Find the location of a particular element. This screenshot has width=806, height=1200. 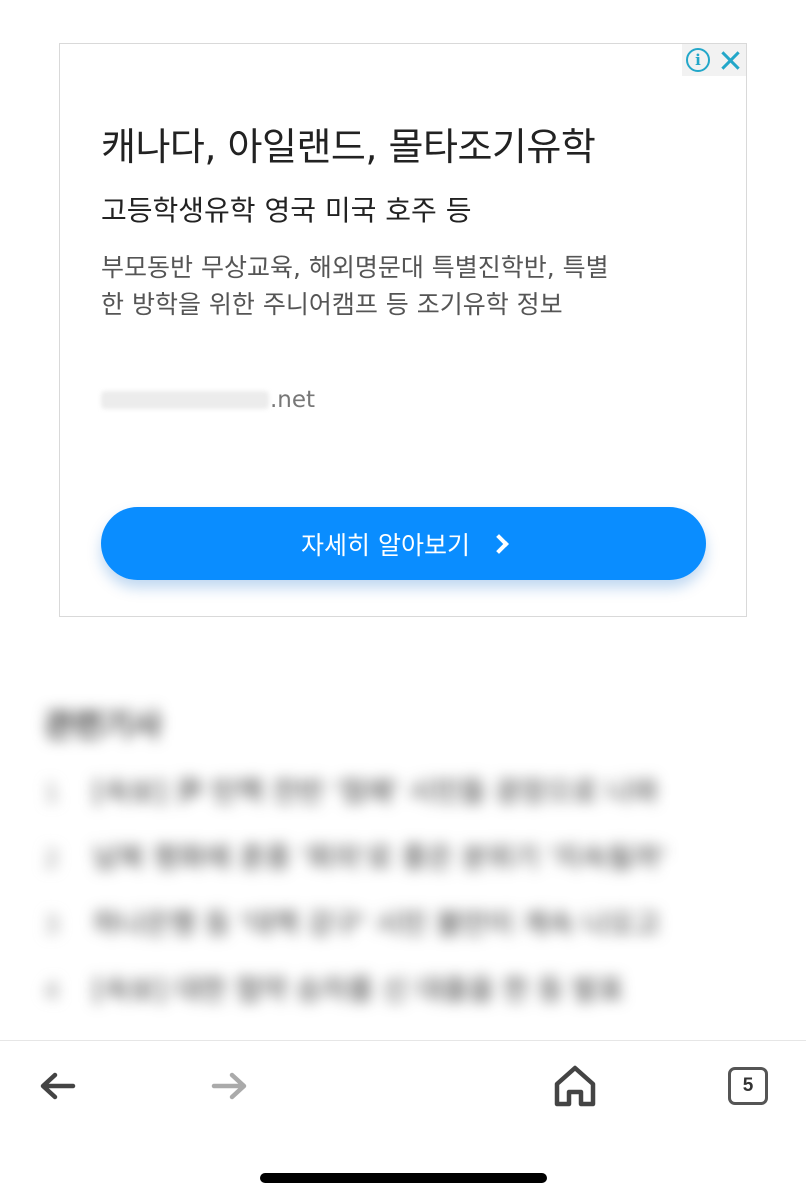

tab-count: 5 is located at coordinates (748, 1086).